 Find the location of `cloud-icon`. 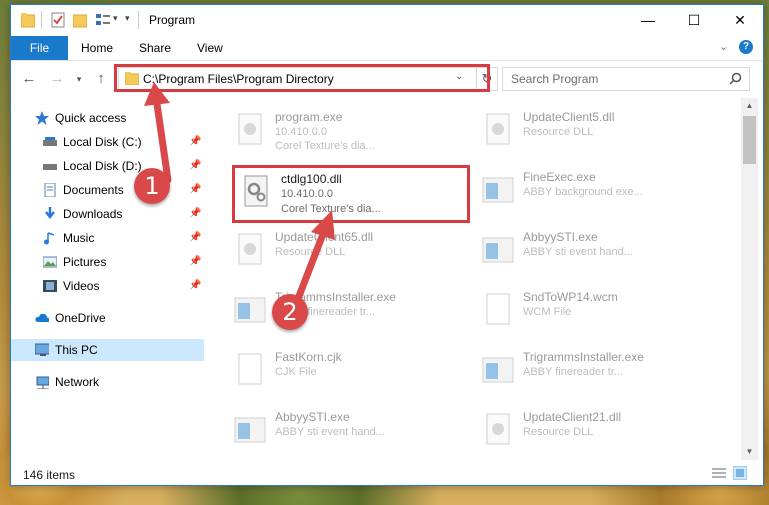

cloud-icon is located at coordinates (42, 317).